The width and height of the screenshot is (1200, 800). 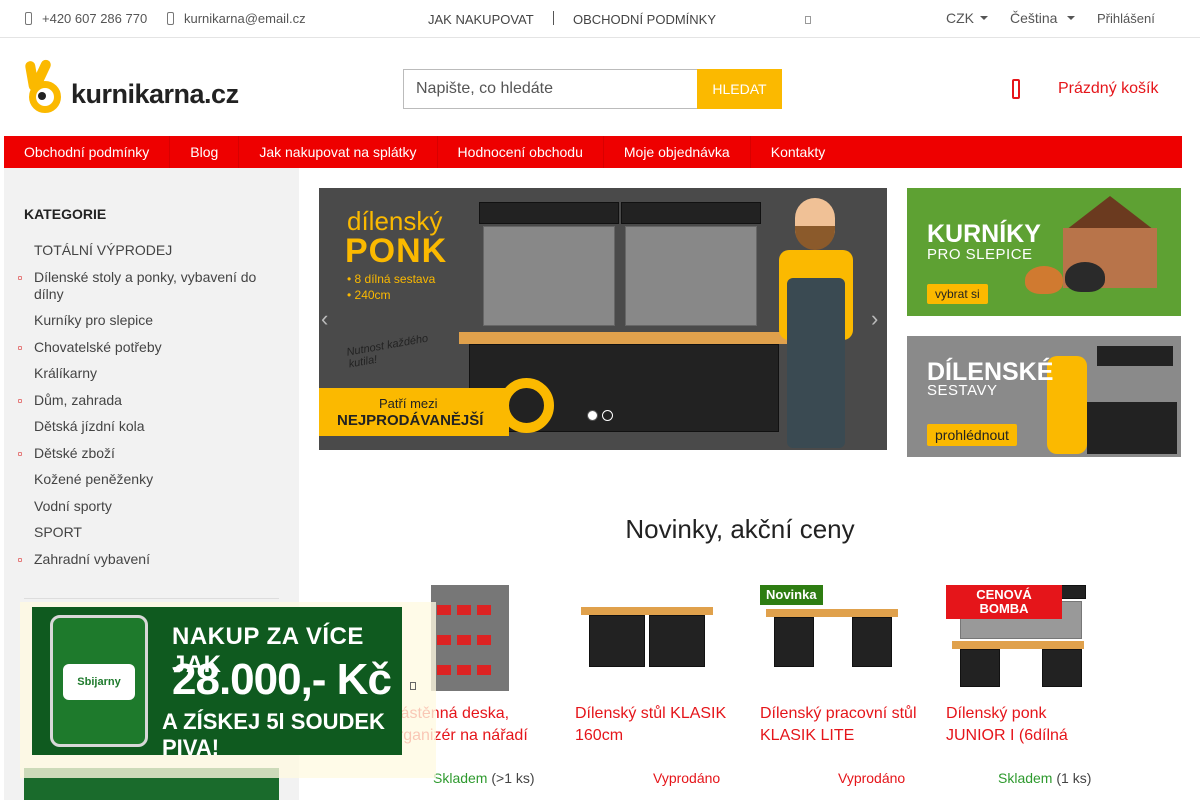 I want to click on new-badge: Novinka, so click(x=791, y=595).